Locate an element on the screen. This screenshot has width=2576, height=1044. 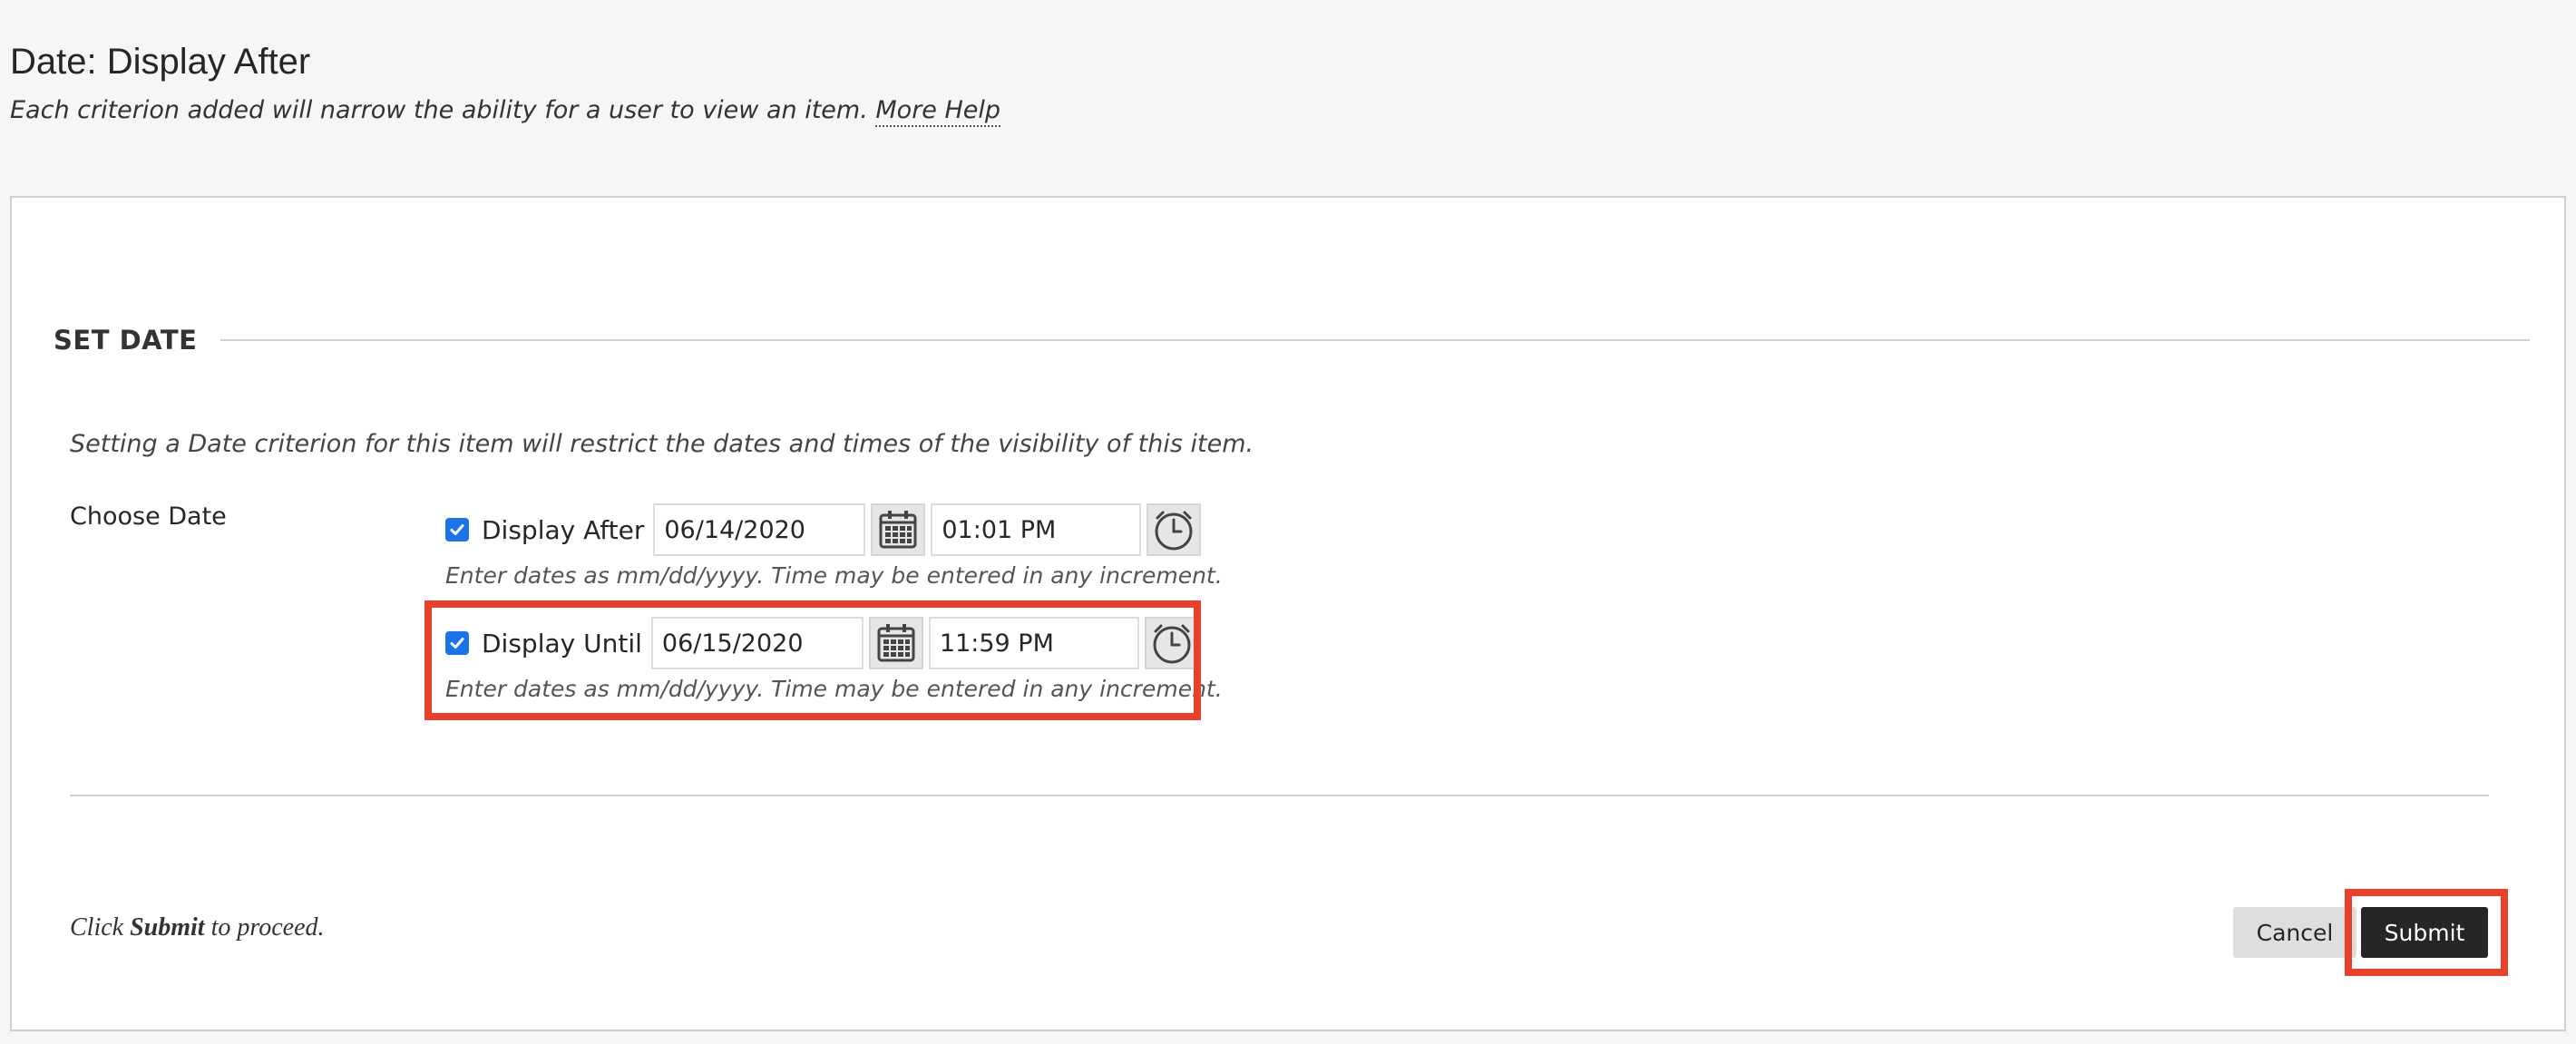
display-until-checkbox is located at coordinates (457, 643).